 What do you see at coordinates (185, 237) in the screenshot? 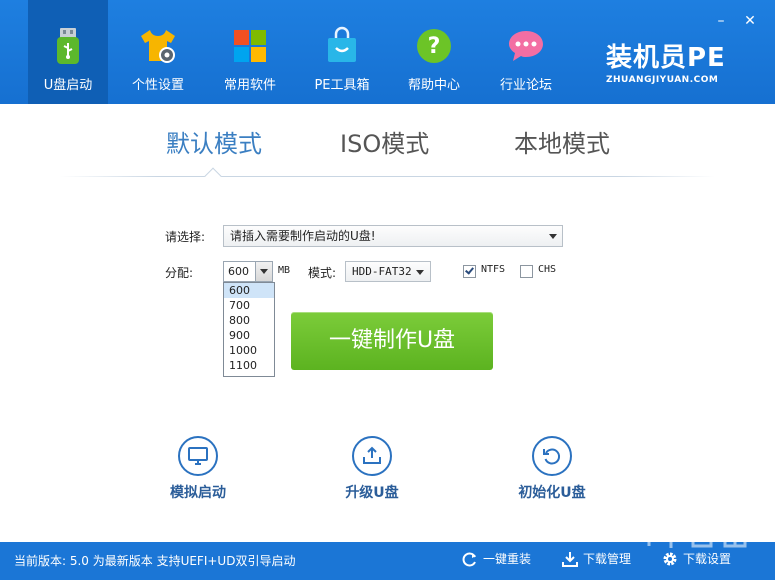
I see `select-label: 请选择:` at bounding box center [185, 237].